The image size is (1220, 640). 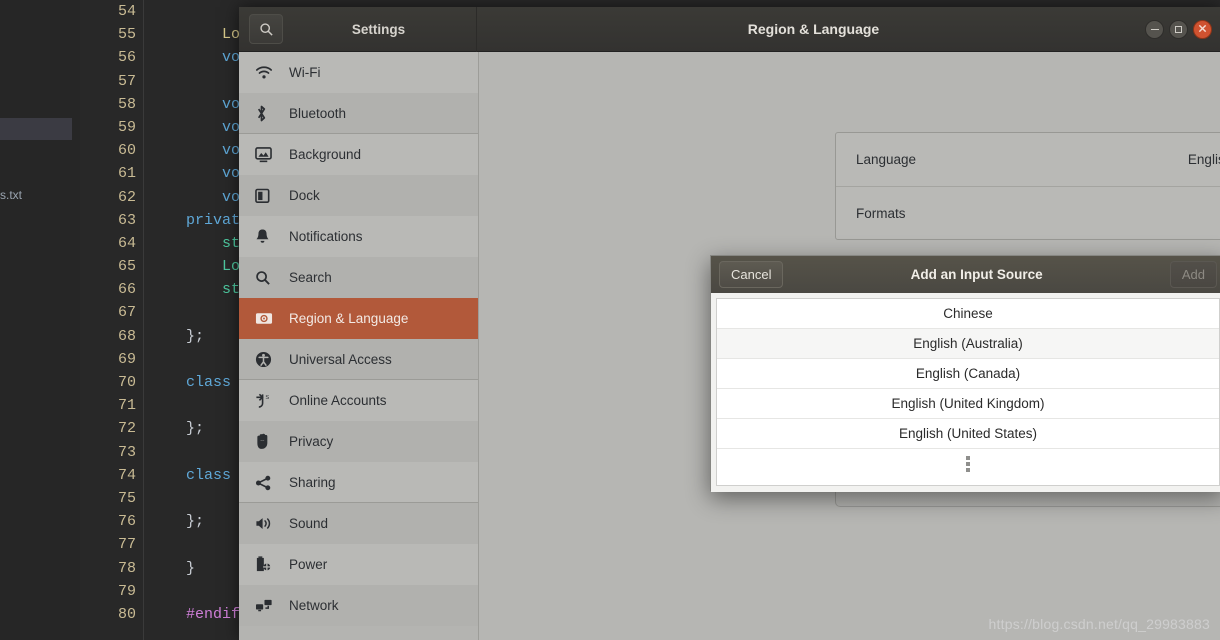 I want to click on code-line-number: 64, so click(x=126, y=243).